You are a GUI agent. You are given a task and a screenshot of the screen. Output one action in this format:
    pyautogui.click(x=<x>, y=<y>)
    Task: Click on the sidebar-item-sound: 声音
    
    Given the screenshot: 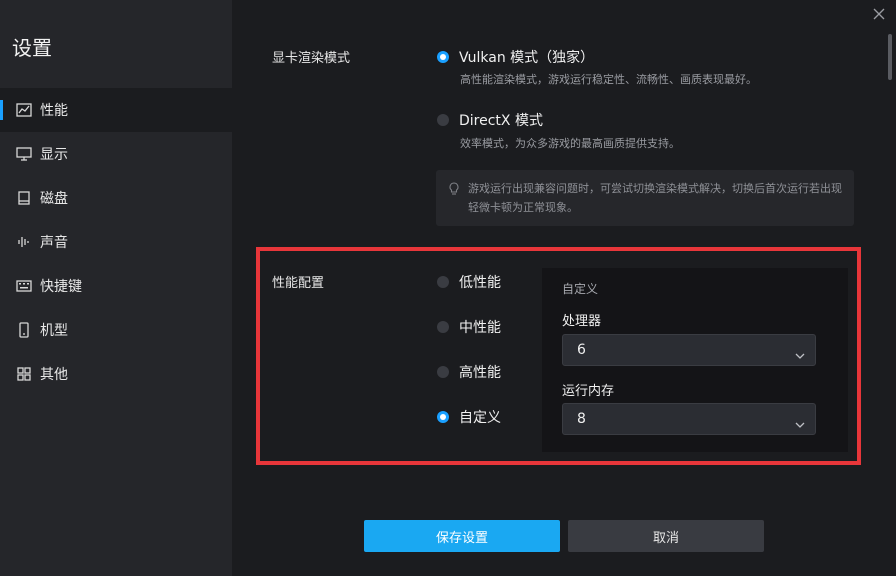 What is the action you would take?
    pyautogui.click(x=116, y=242)
    